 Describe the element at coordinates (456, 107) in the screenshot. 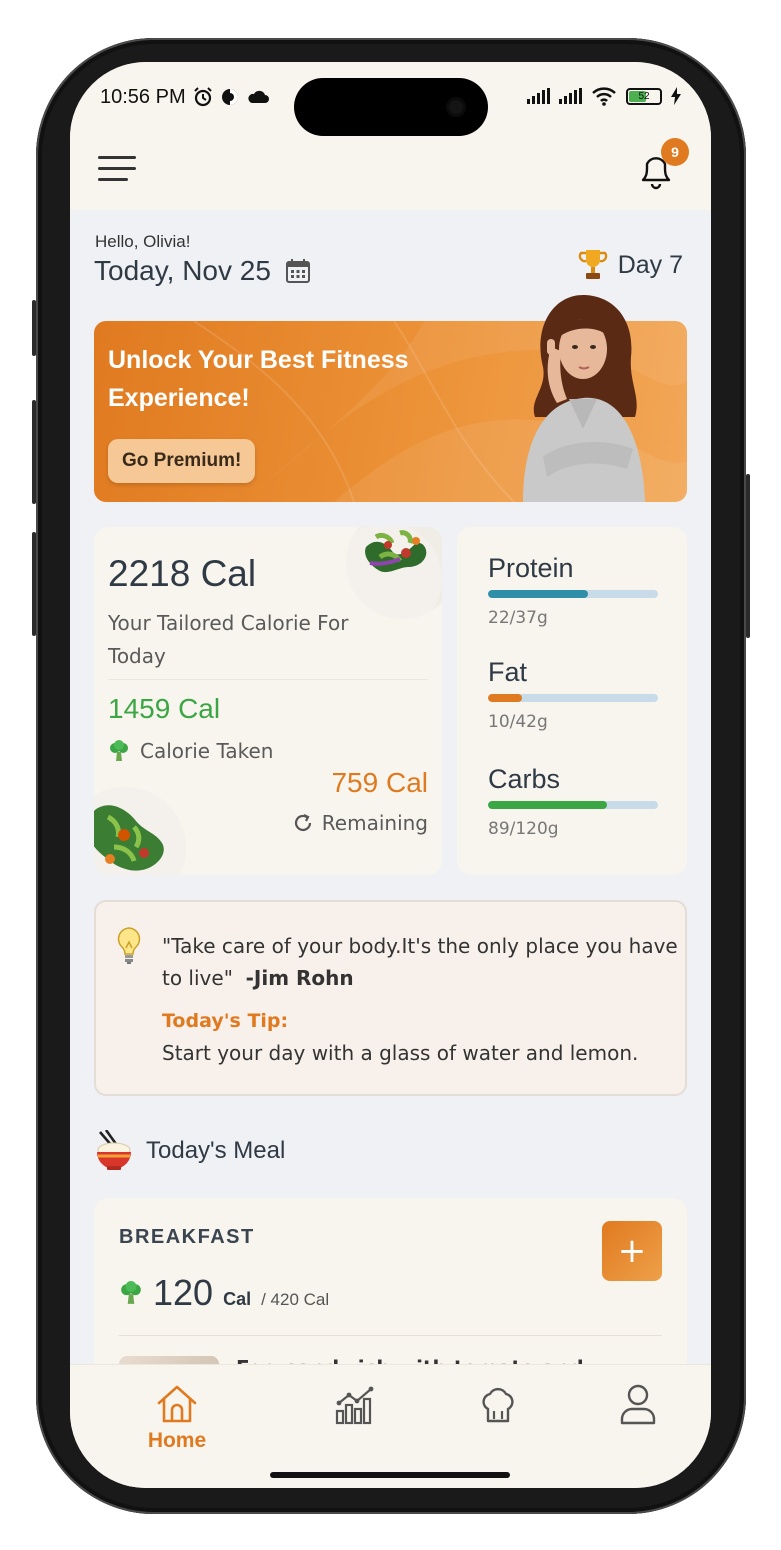

I see `camera` at that location.